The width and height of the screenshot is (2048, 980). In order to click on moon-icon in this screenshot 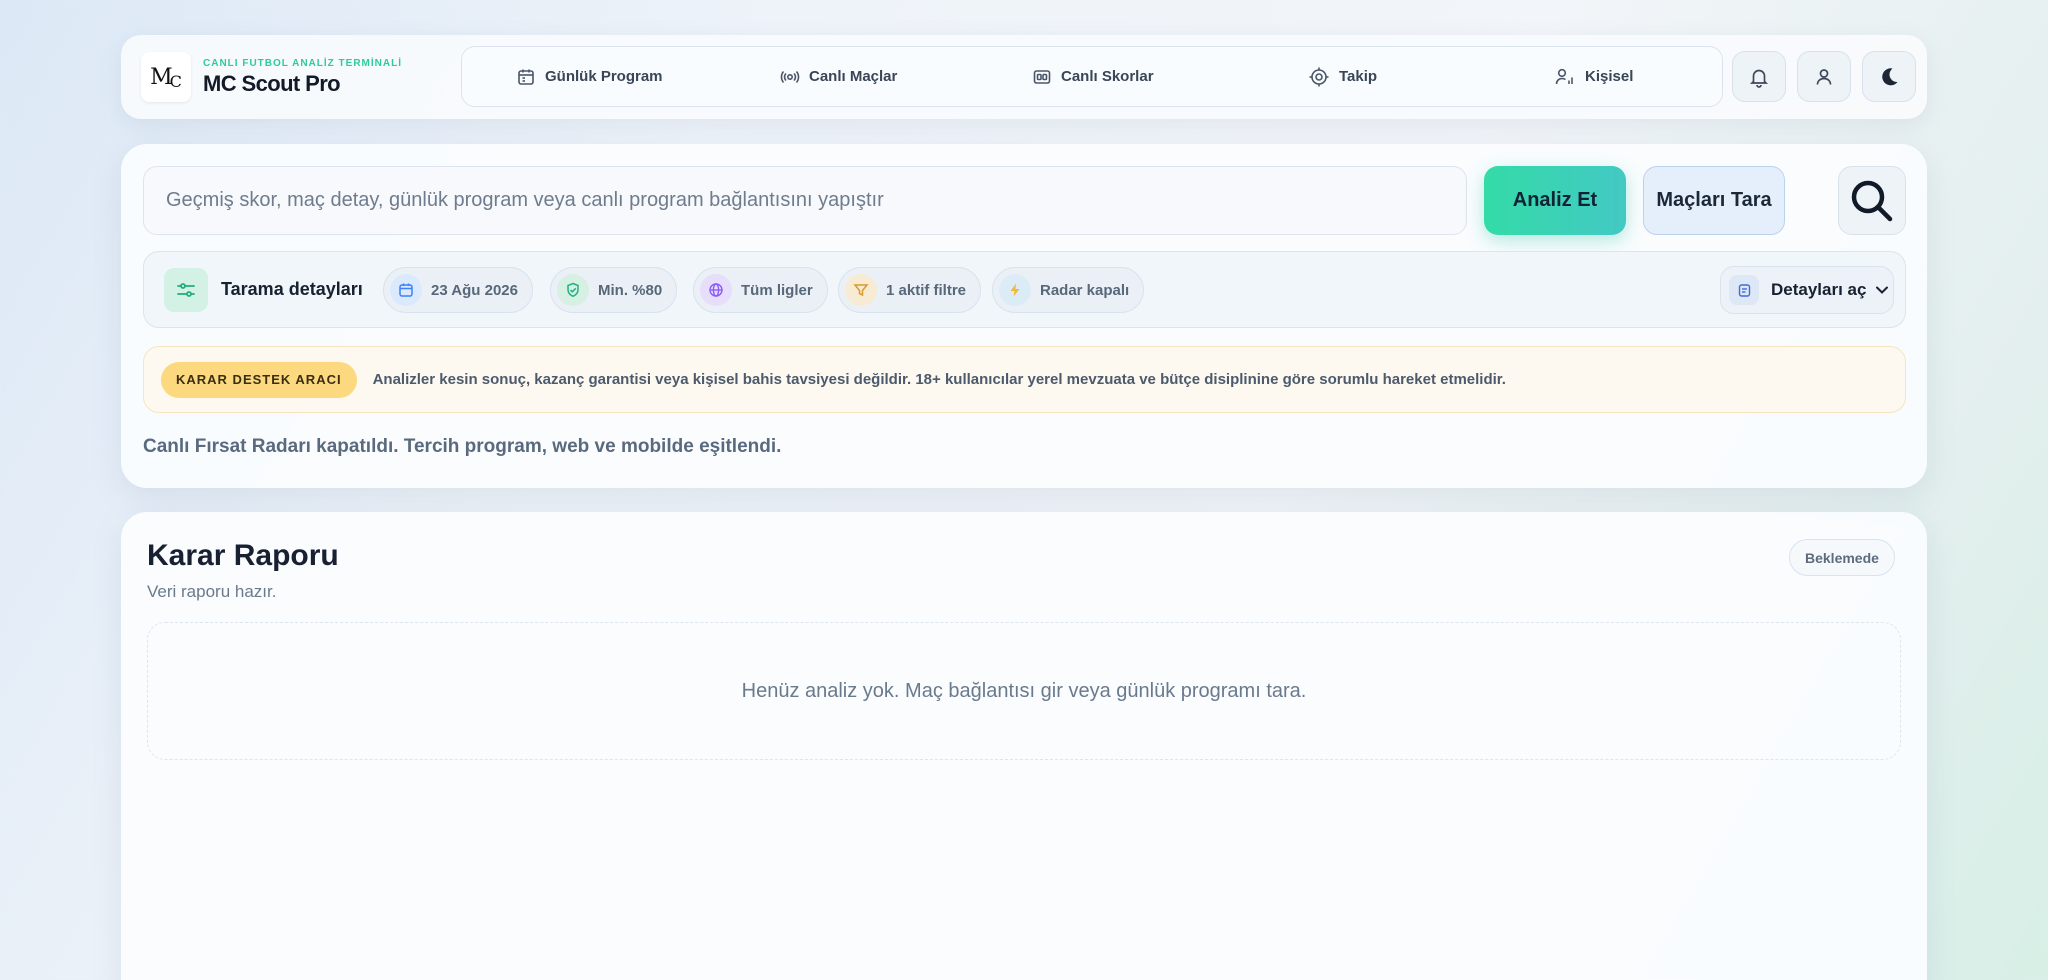, I will do `click(1890, 76)`.